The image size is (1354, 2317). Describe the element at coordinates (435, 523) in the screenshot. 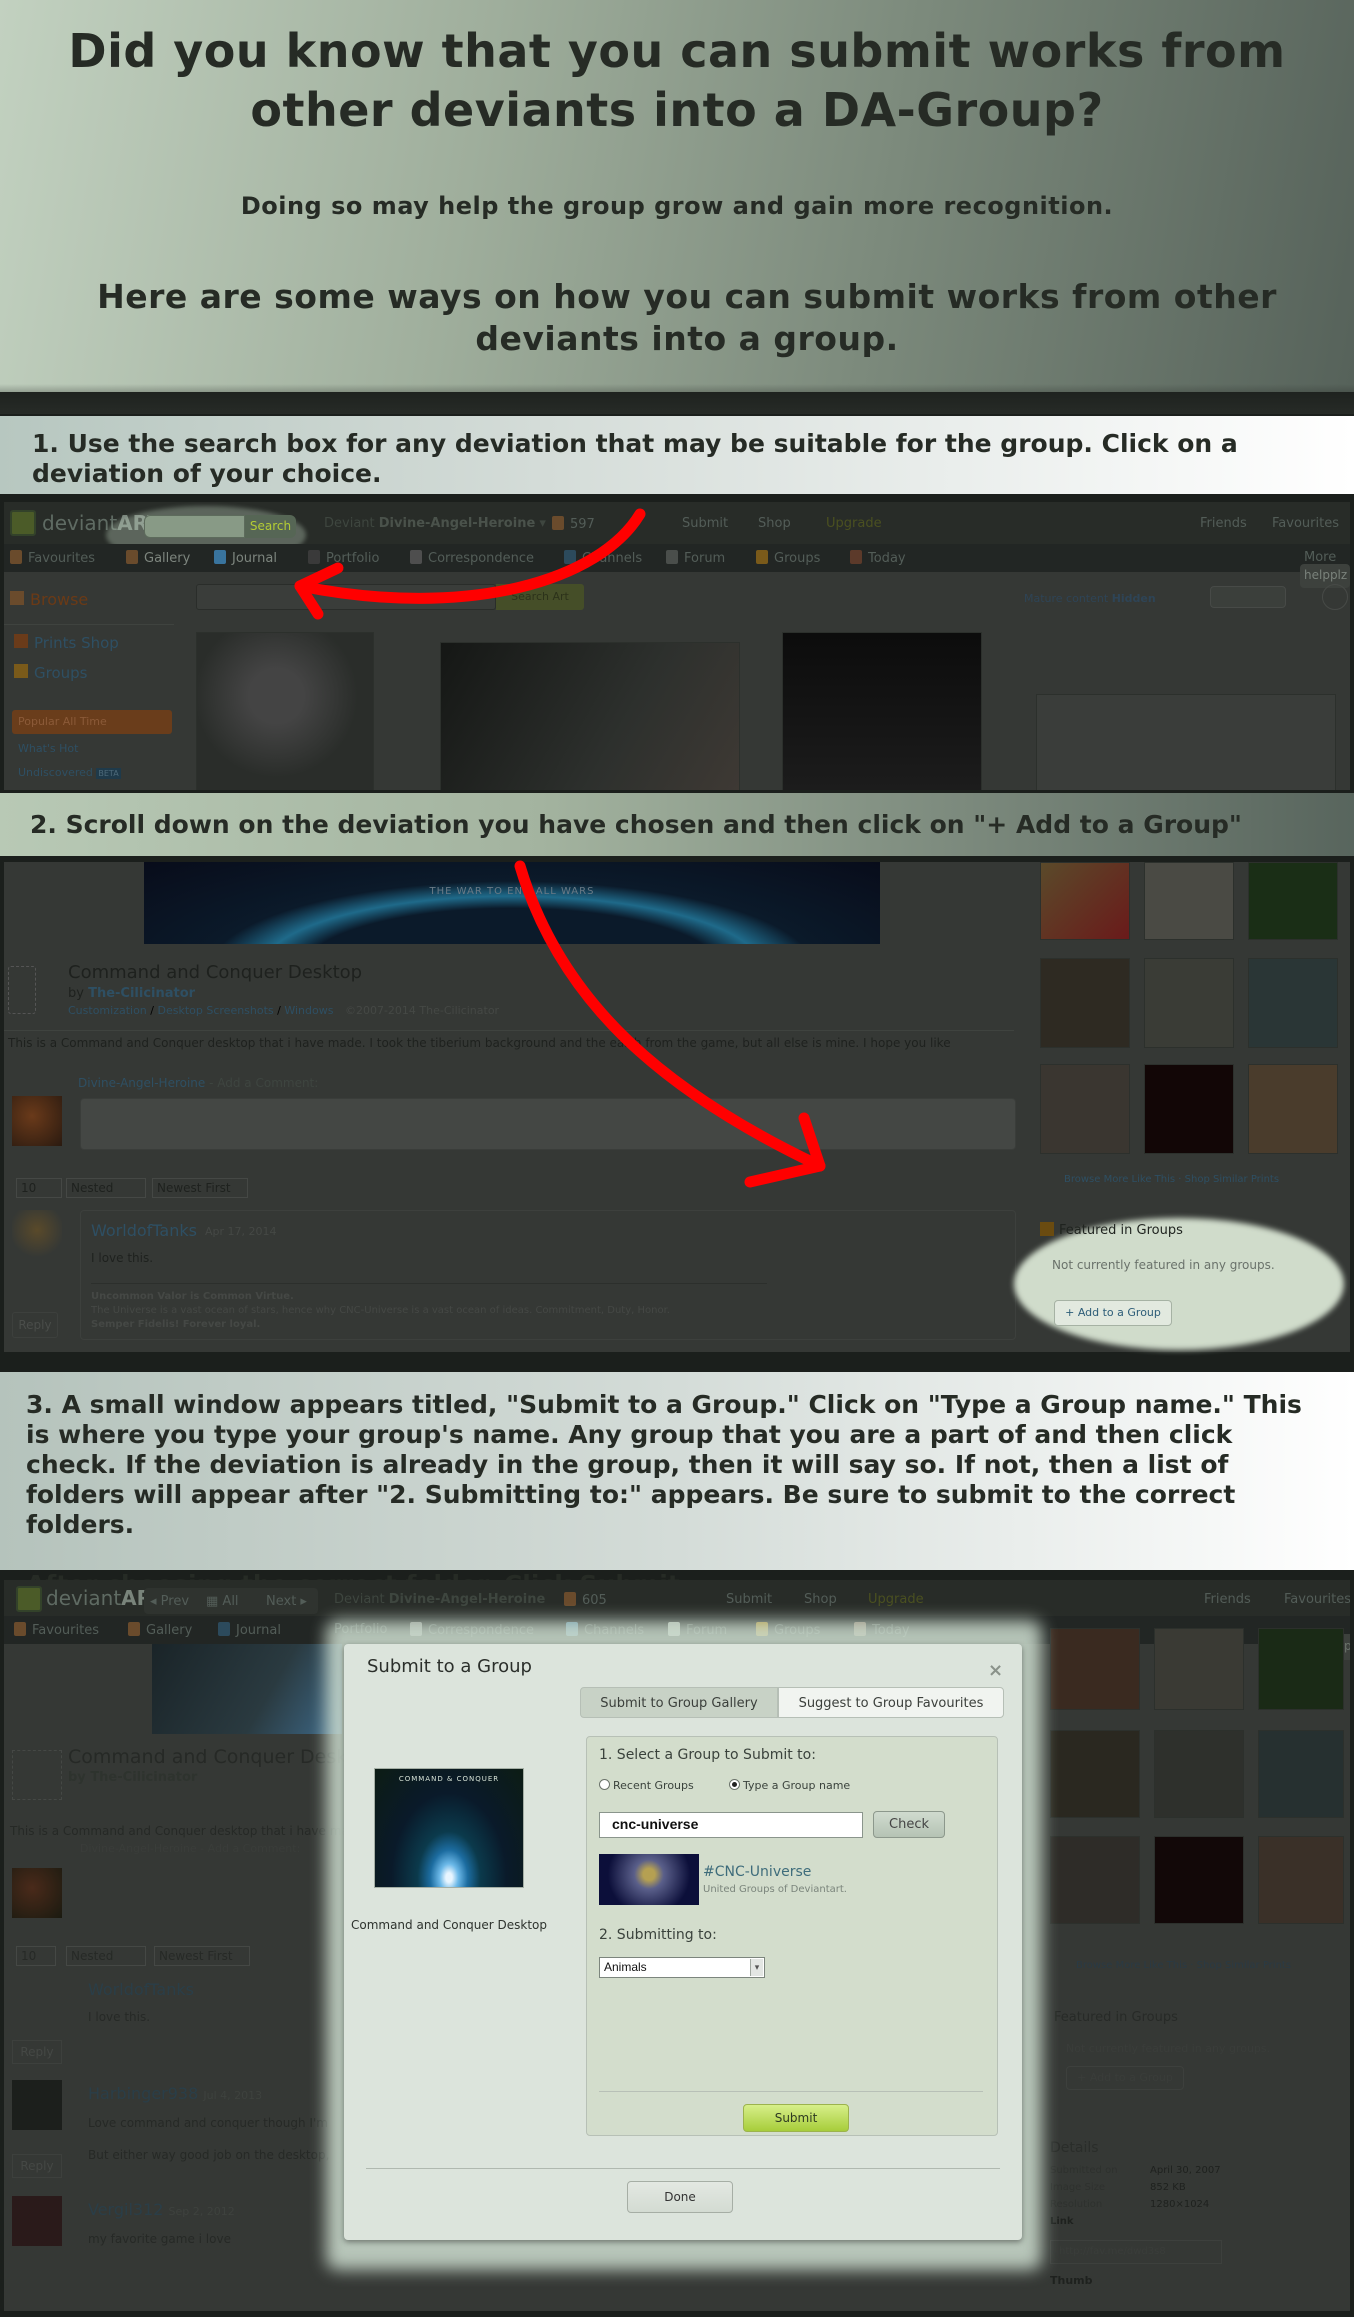

I see `user-menu: Deviant Divine-Angel-Heroine ▾` at that location.